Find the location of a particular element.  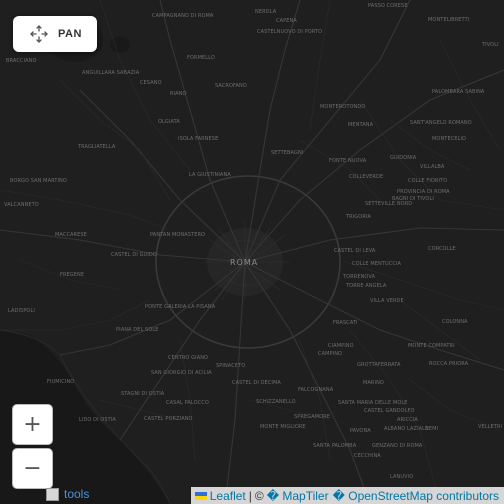

place-label: CASTEL GANDOLFO is located at coordinates (389, 411).